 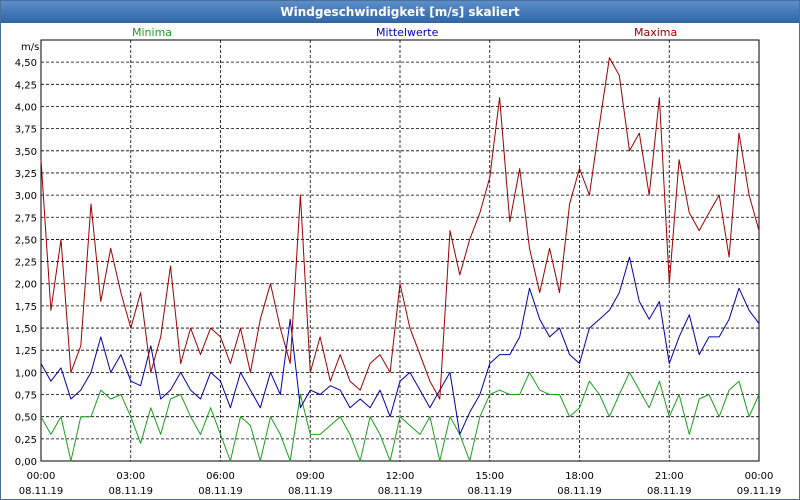 What do you see at coordinates (26, 396) in the screenshot?
I see `y-tick-label: 0,75` at bounding box center [26, 396].